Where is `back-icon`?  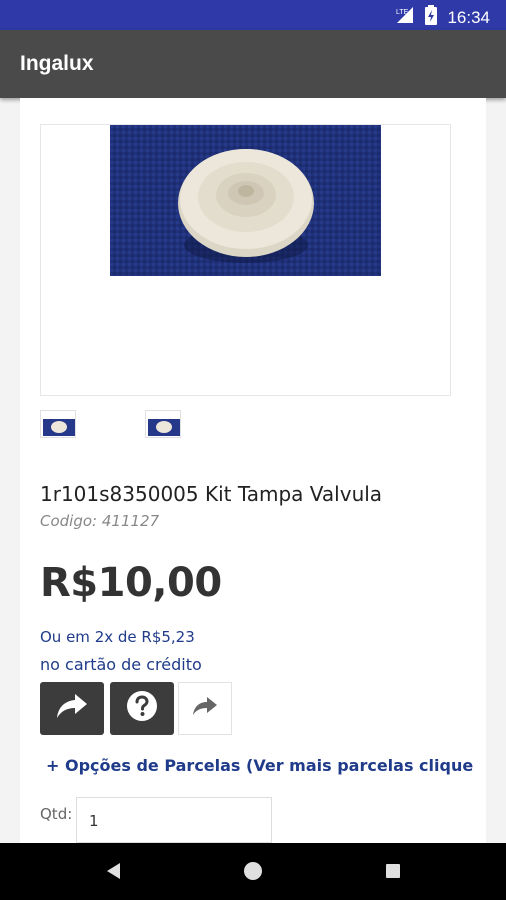
back-icon is located at coordinates (114, 873).